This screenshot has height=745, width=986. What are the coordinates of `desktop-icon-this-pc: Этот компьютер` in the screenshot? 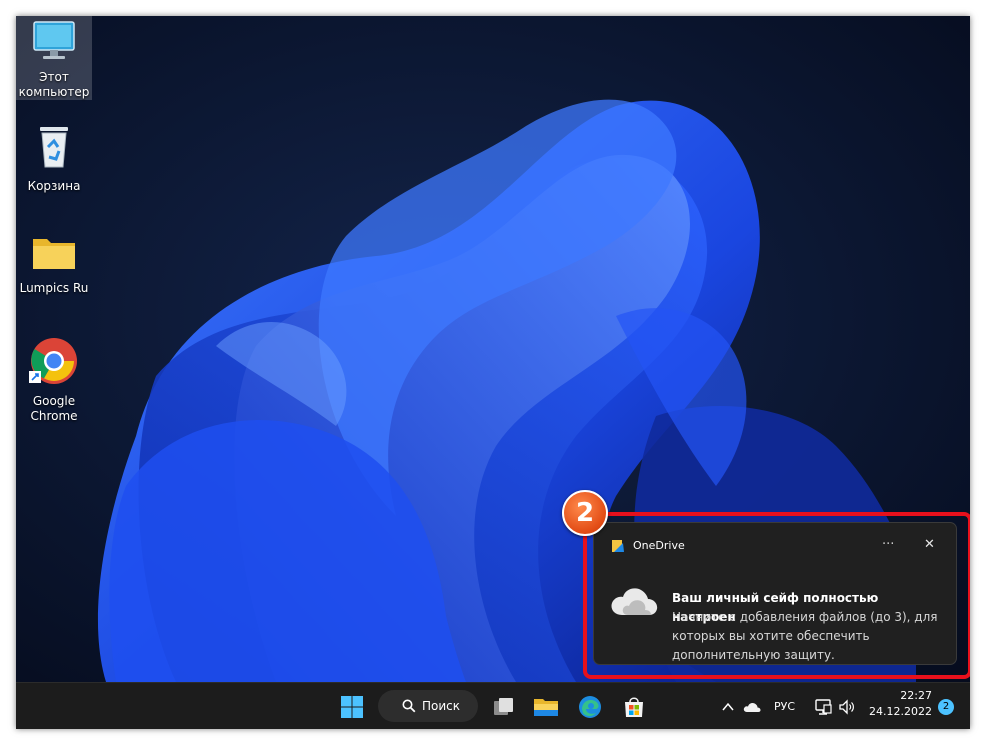 It's located at (54, 58).